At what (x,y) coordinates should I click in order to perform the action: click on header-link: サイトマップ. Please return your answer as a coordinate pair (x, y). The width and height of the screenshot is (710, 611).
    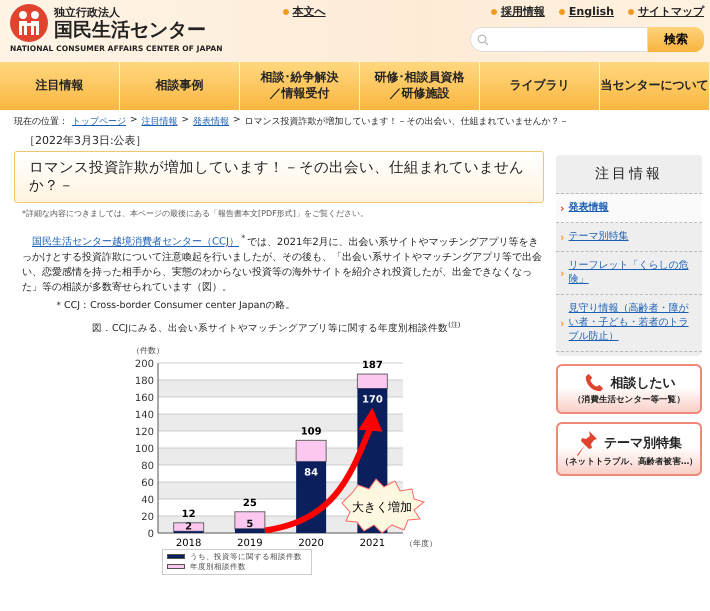
    Looking at the image, I should click on (666, 11).